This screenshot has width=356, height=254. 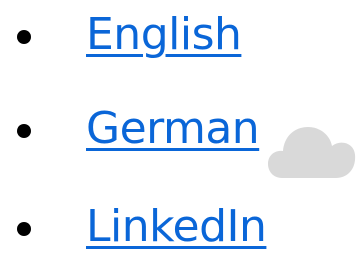 I want to click on cloud-icon, so click(x=312, y=152).